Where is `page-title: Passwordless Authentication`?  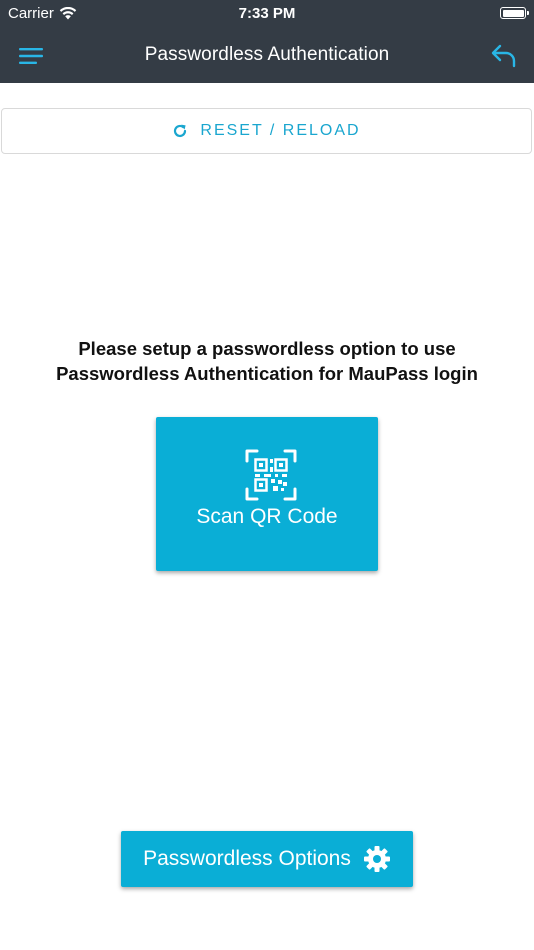 page-title: Passwordless Authentication is located at coordinates (267, 54).